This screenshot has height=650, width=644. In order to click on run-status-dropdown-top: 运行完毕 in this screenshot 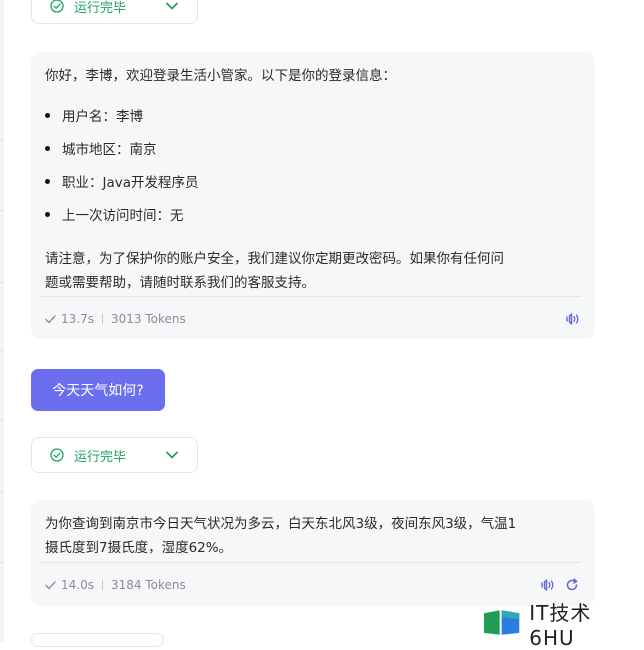, I will do `click(114, 12)`.